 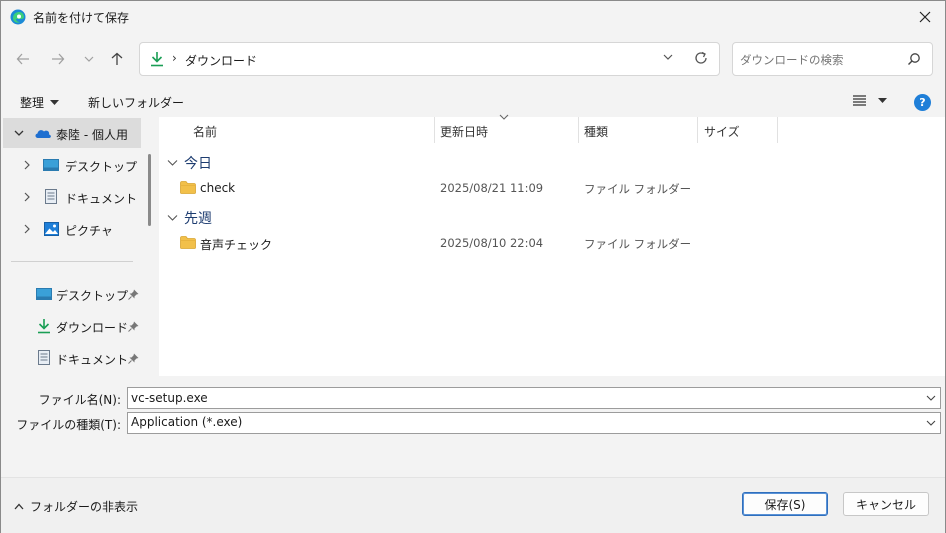 What do you see at coordinates (914, 60) in the screenshot?
I see `search-icon` at bounding box center [914, 60].